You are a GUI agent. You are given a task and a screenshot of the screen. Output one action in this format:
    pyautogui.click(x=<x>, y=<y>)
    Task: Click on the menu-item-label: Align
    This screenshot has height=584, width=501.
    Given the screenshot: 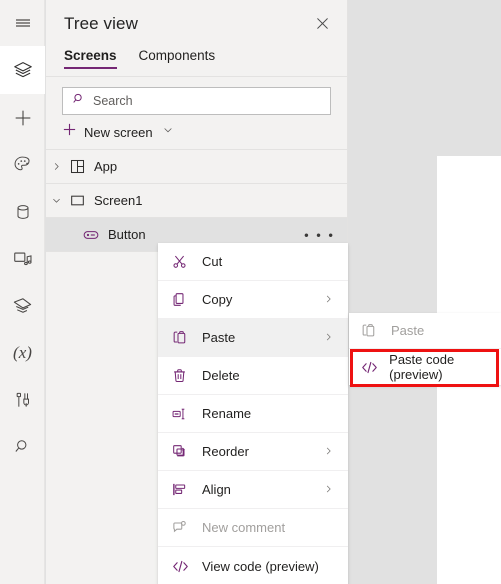 What is the action you would take?
    pyautogui.click(x=216, y=489)
    